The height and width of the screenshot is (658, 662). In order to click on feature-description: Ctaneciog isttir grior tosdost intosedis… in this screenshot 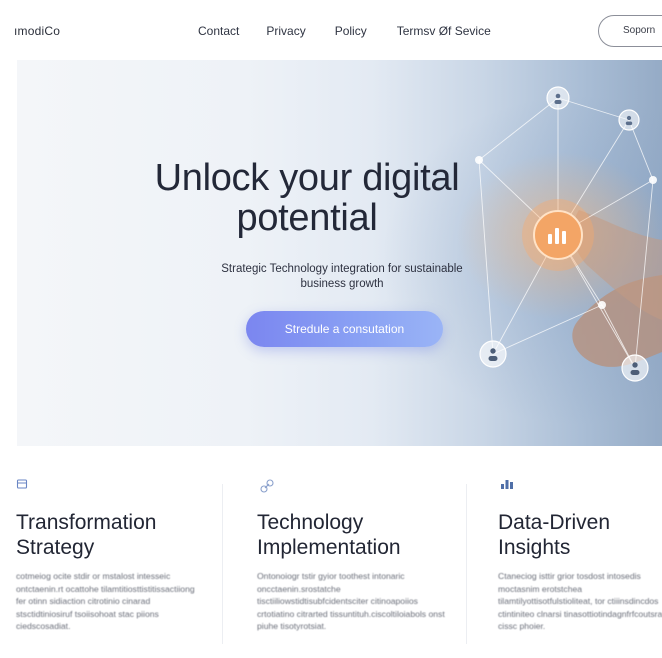, I will do `click(580, 601)`.